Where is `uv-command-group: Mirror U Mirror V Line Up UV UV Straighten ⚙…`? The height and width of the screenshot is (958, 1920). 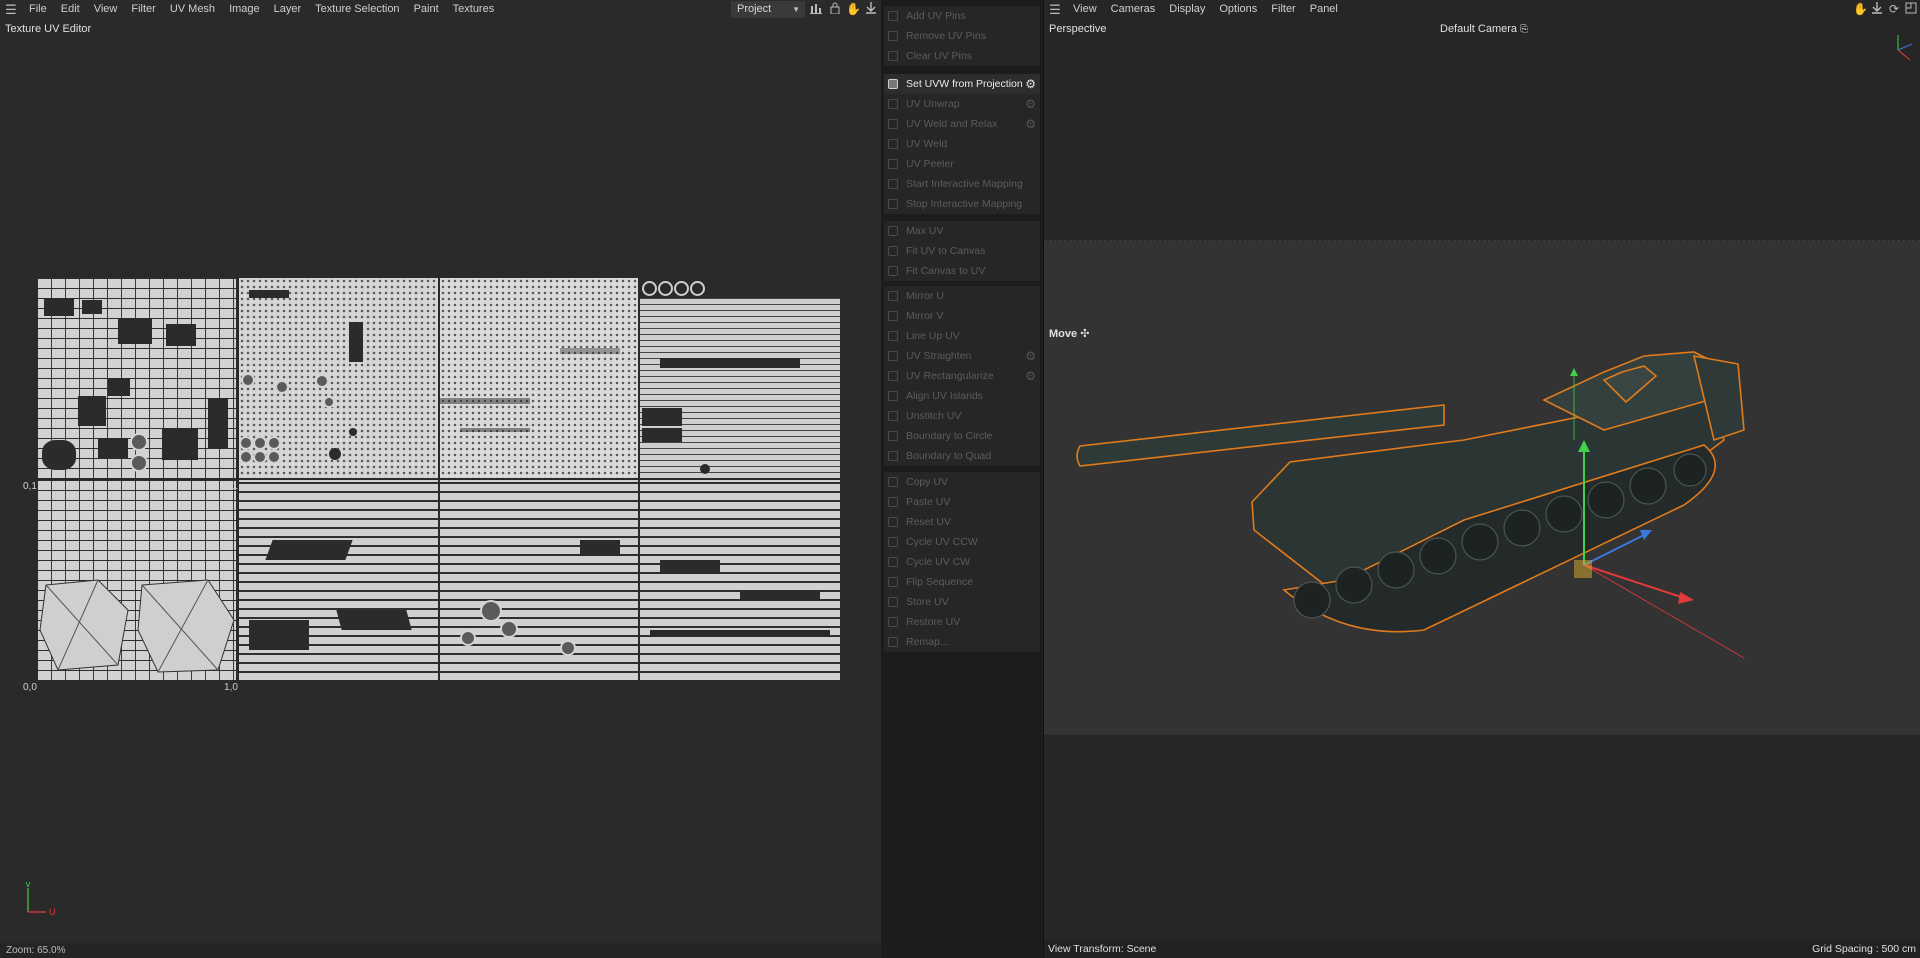 uv-command-group: Mirror U Mirror V Line Up UV UV Straighten ⚙… is located at coordinates (962, 376).